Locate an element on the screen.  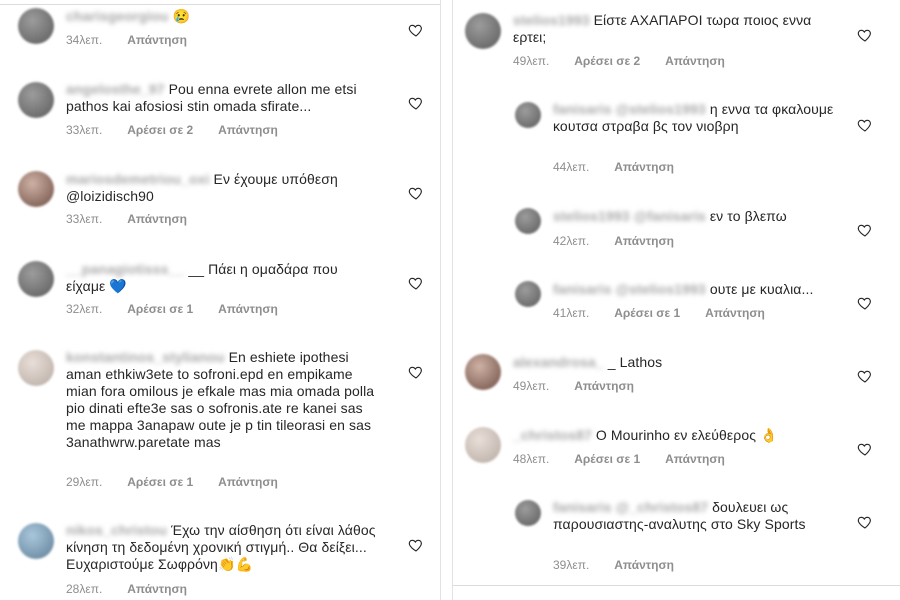
comment-time: 42λεπ. is located at coordinates (571, 241).